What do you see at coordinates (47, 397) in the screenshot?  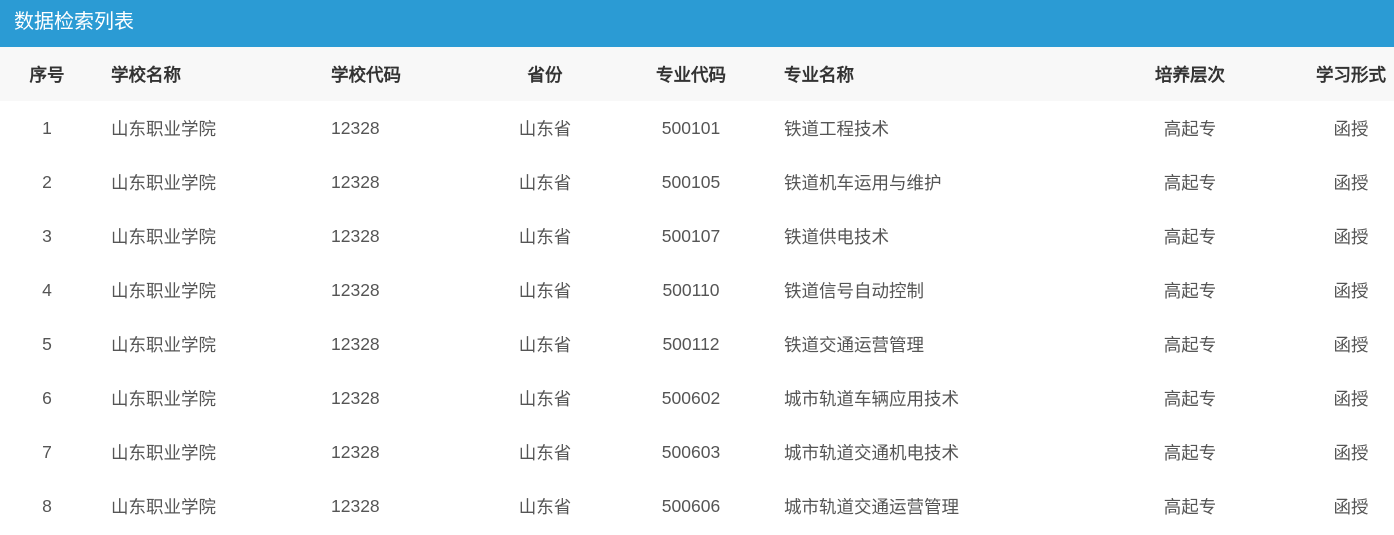 I see `cell-index: 6` at bounding box center [47, 397].